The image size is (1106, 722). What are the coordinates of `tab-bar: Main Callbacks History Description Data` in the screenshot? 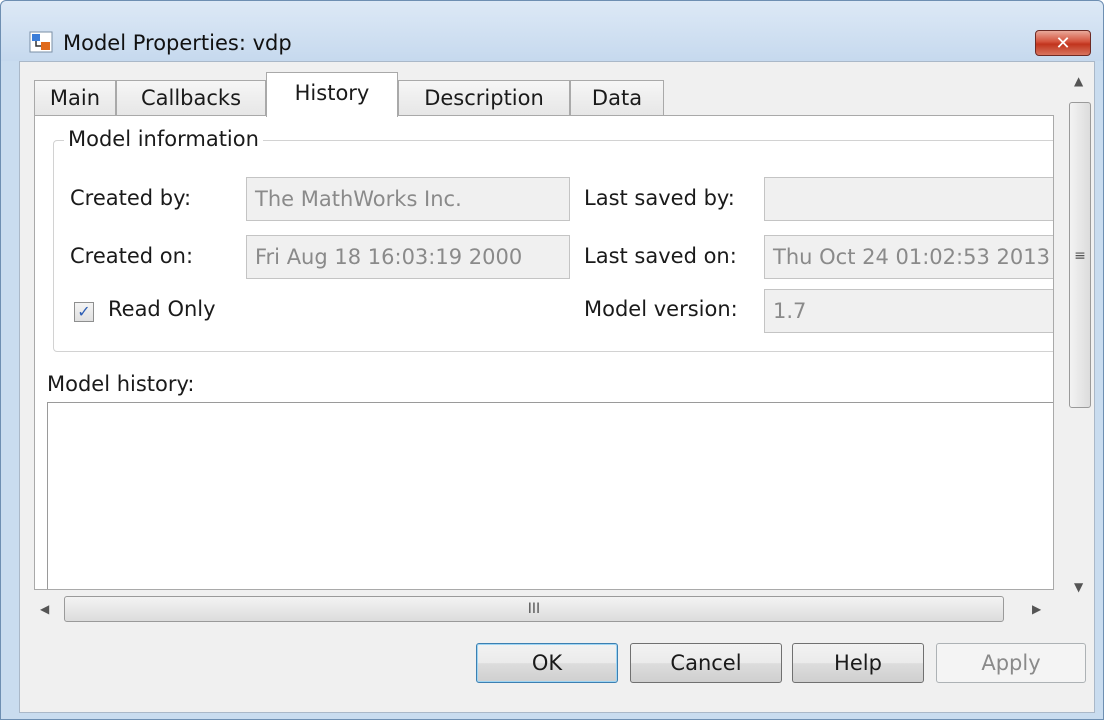 It's located at (554, 94).